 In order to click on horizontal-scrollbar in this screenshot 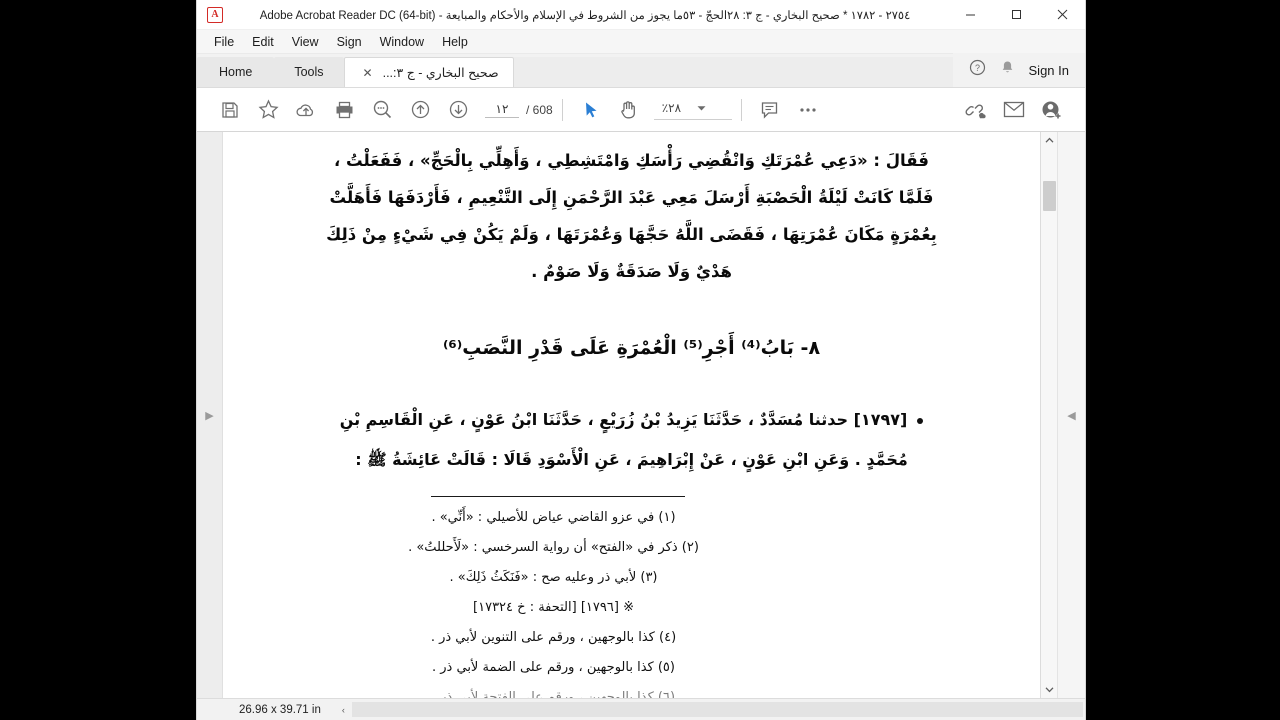, I will do `click(717, 709)`.